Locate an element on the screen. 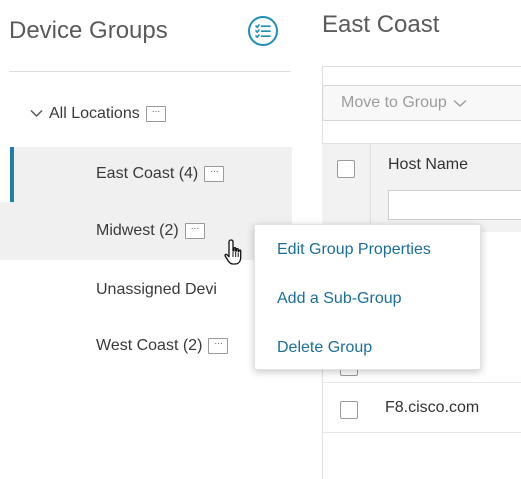  checklist-icon is located at coordinates (263, 31).